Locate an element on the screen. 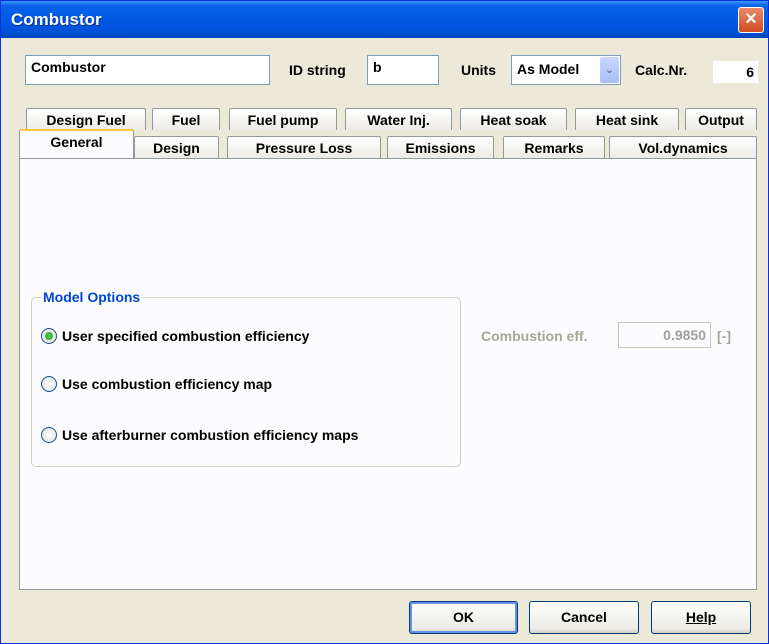  radio-label-efficiency-map: Use combustion efficiency map is located at coordinates (167, 384).